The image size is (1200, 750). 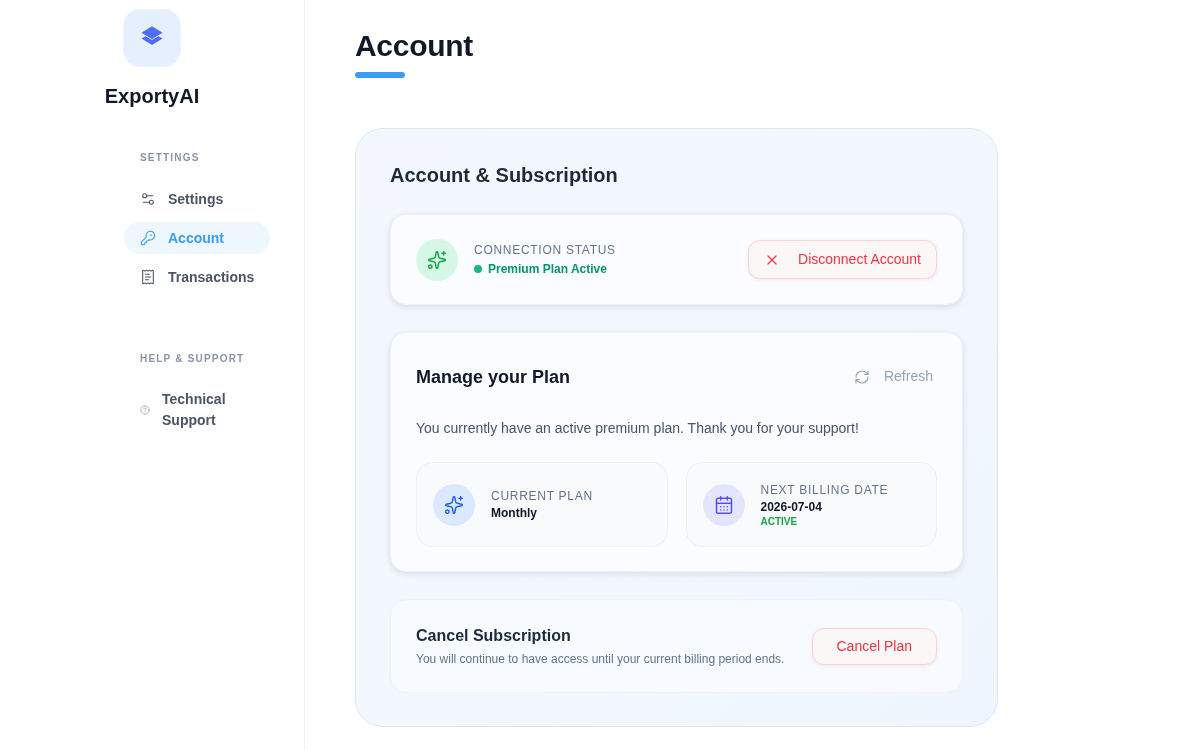 What do you see at coordinates (197, 277) in the screenshot?
I see `nav-item: Transactions` at bounding box center [197, 277].